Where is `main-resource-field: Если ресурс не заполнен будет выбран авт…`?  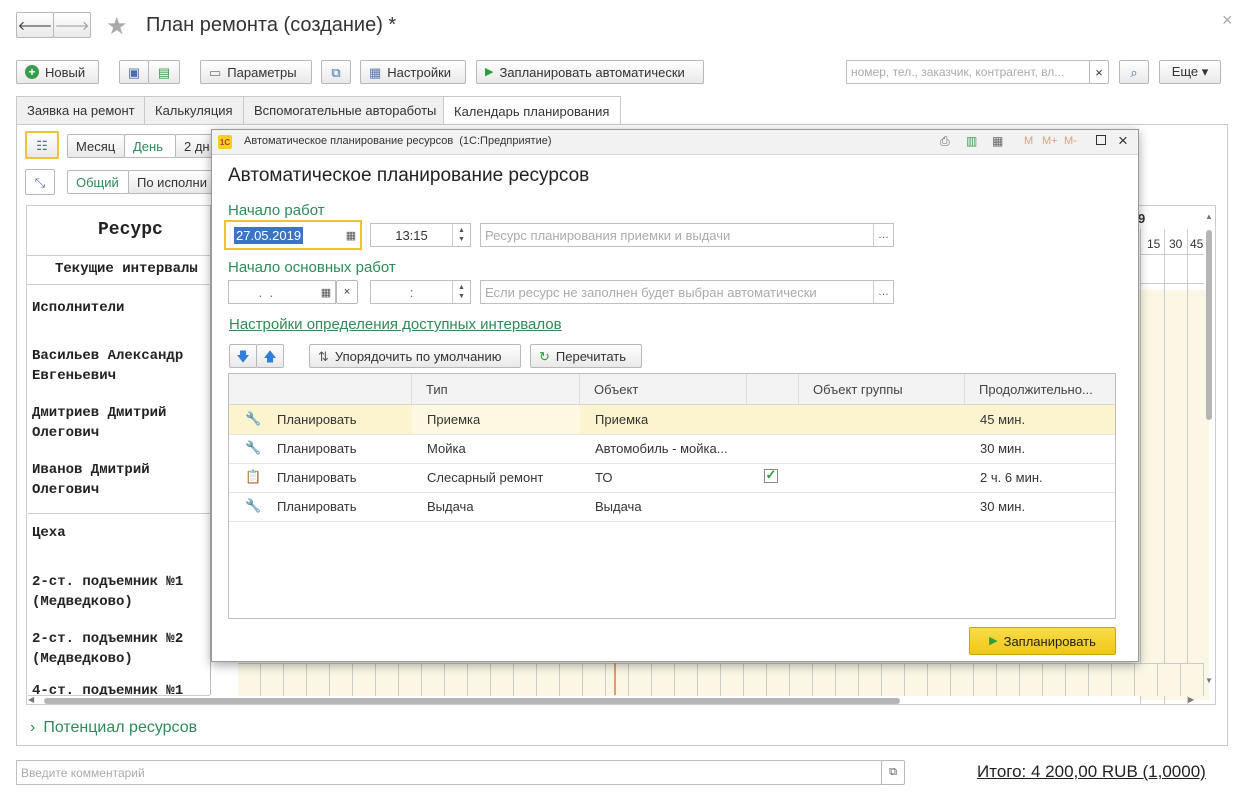 main-resource-field: Если ресурс не заполнен будет выбран авт… is located at coordinates (687, 292).